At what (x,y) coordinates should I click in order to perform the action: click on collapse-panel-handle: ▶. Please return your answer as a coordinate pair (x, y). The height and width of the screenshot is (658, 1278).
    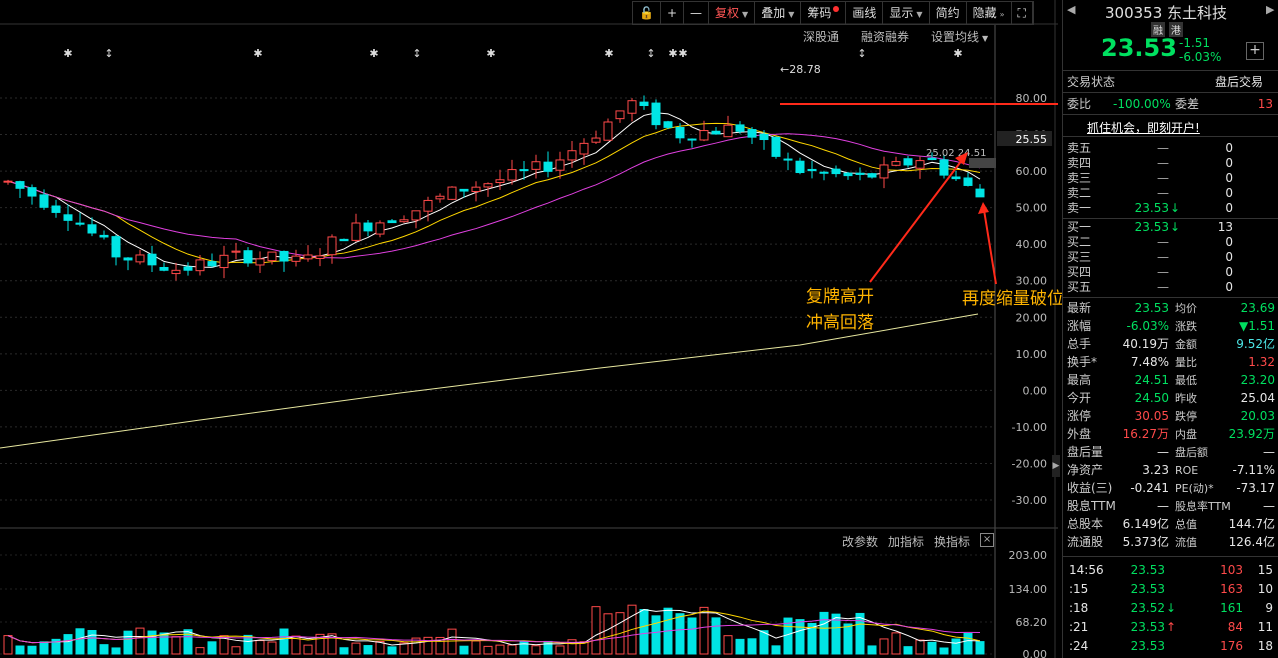
    Looking at the image, I should click on (1056, 466).